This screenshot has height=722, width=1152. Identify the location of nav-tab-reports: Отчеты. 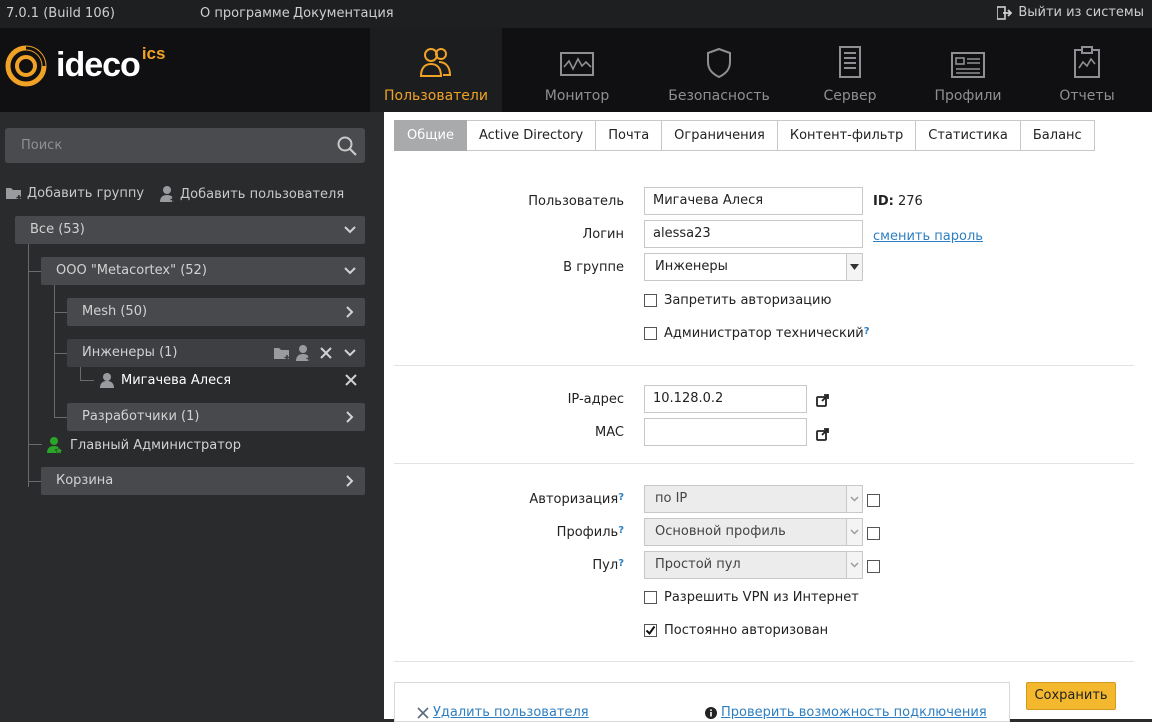
(1086, 70).